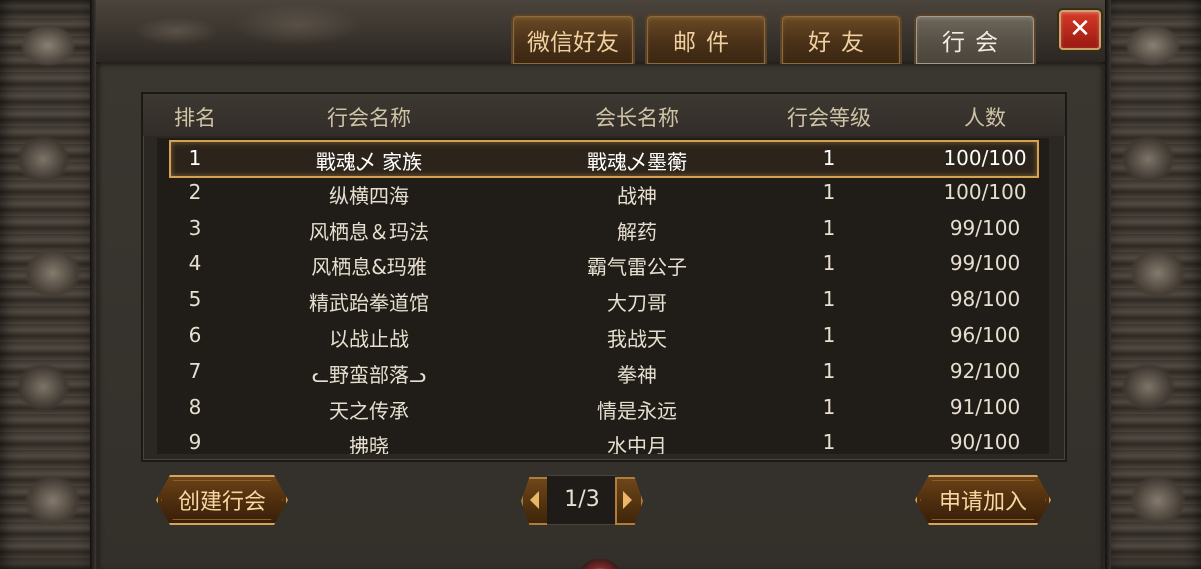 This screenshot has width=1201, height=569. Describe the element at coordinates (195, 335) in the screenshot. I see `cell-rank: 6` at that location.